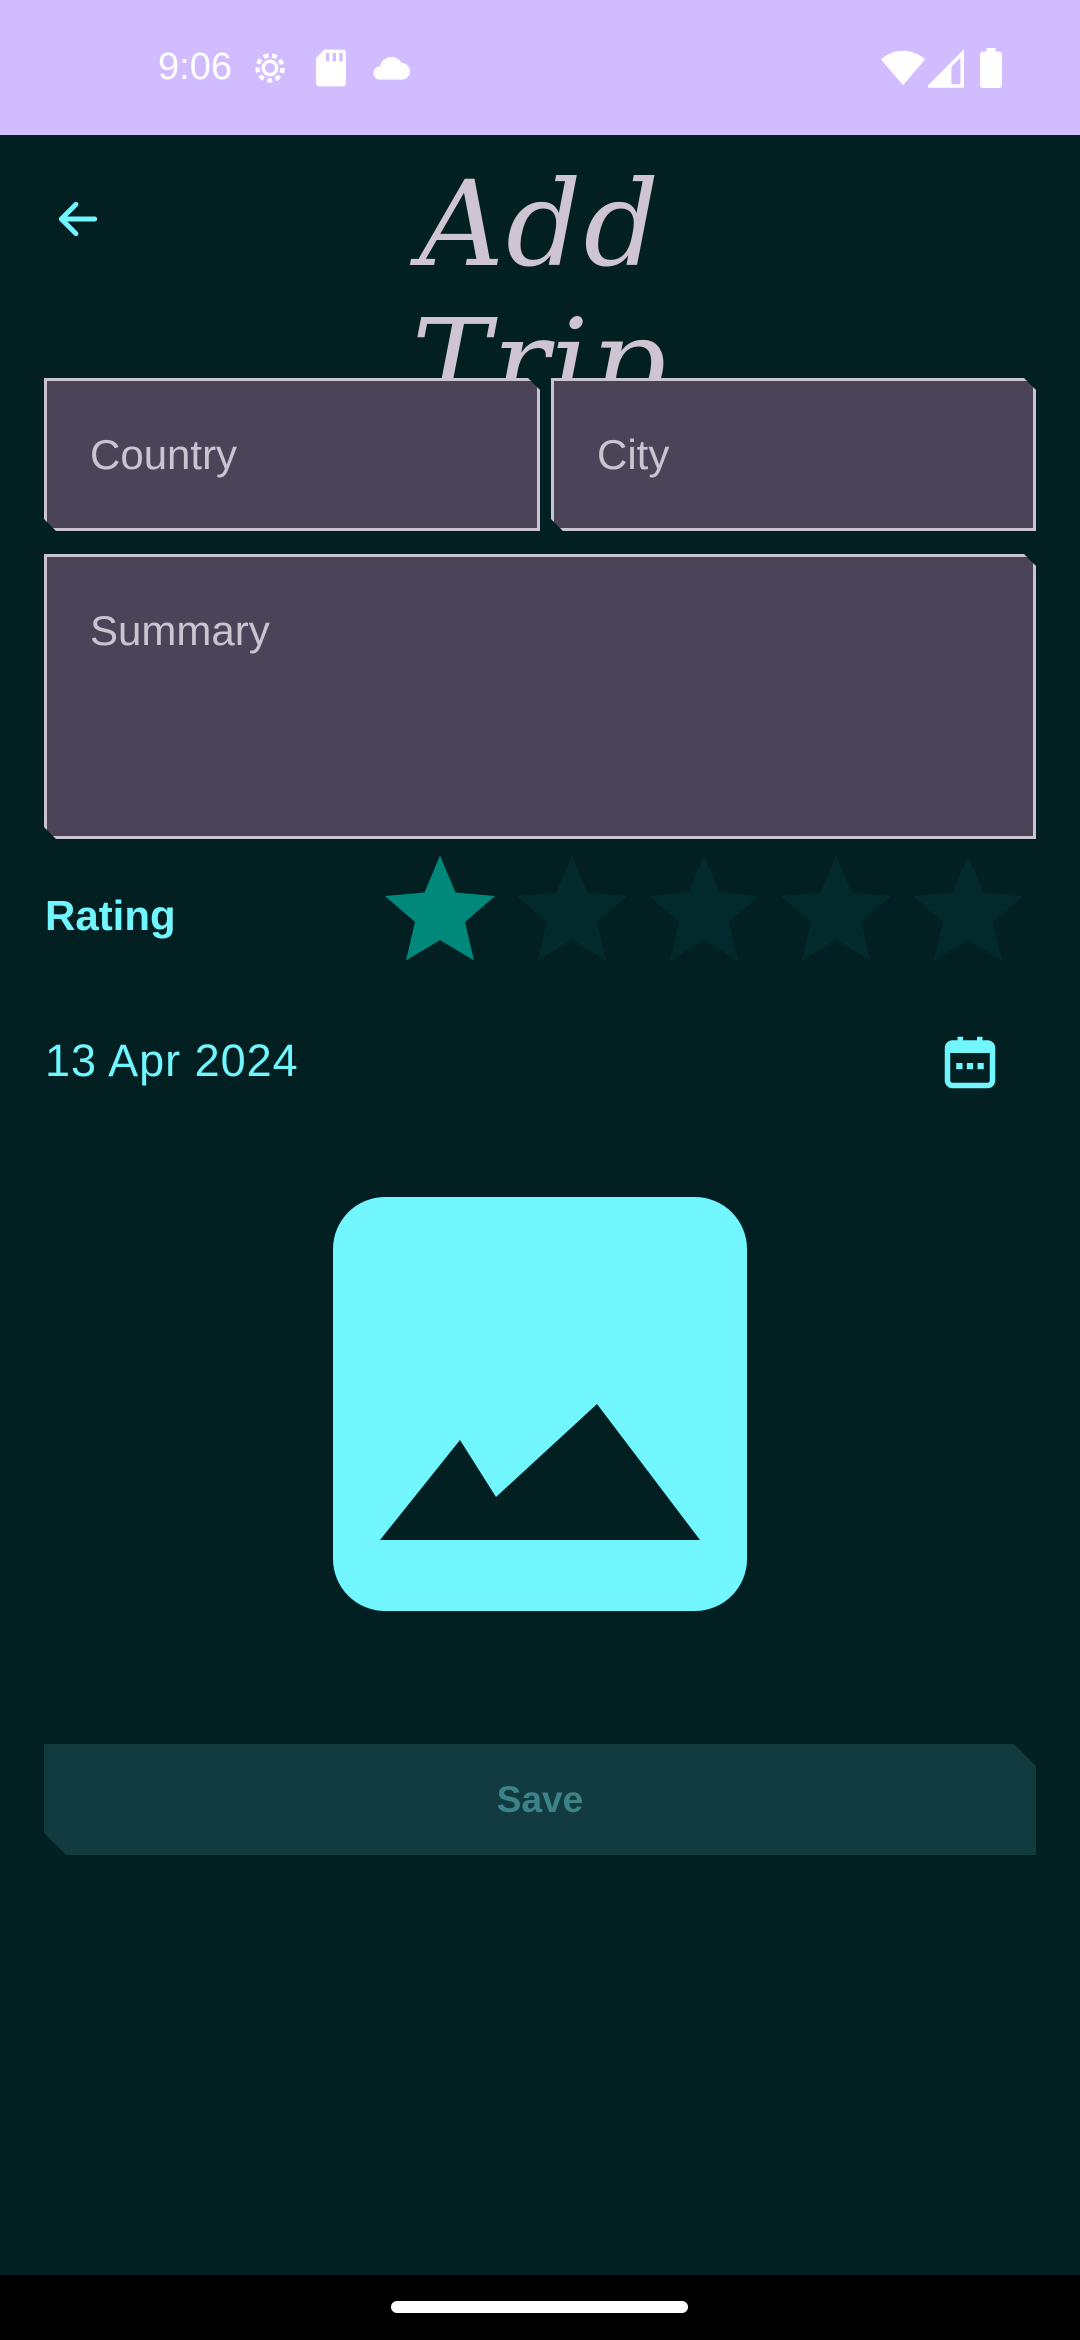 The image size is (1080, 2340). What do you see at coordinates (440, 908) in the screenshot?
I see `star-1-icon` at bounding box center [440, 908].